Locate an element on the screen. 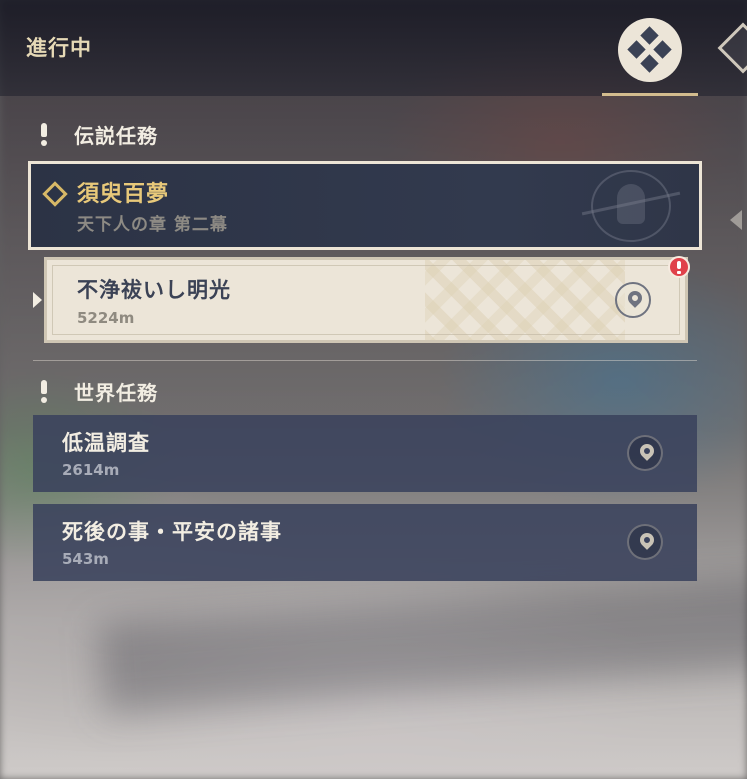 This screenshot has width=747, height=779. side-panel-arrow-icon is located at coordinates (736, 220).